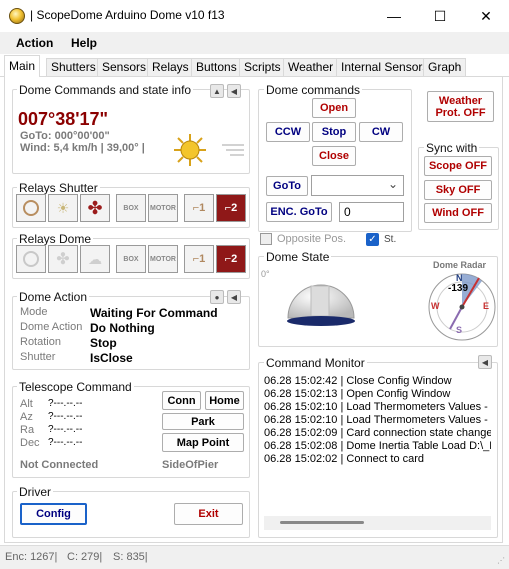 This screenshot has width=509, height=569. I want to click on relays-shutter-title: Relays Shutter, so click(58, 188).